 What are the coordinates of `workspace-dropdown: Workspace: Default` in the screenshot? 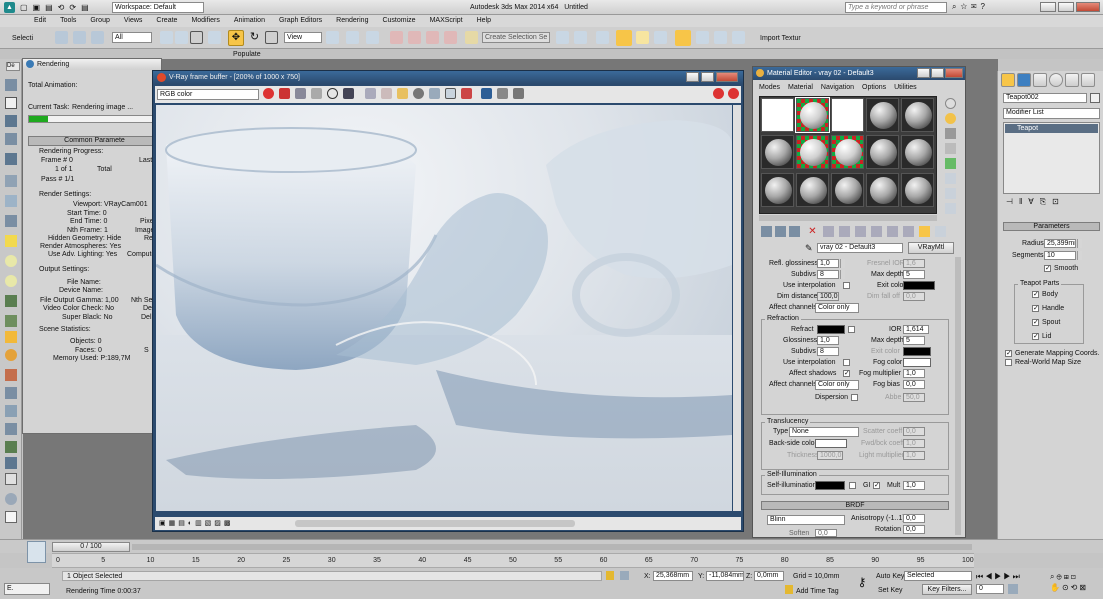 It's located at (158, 7).